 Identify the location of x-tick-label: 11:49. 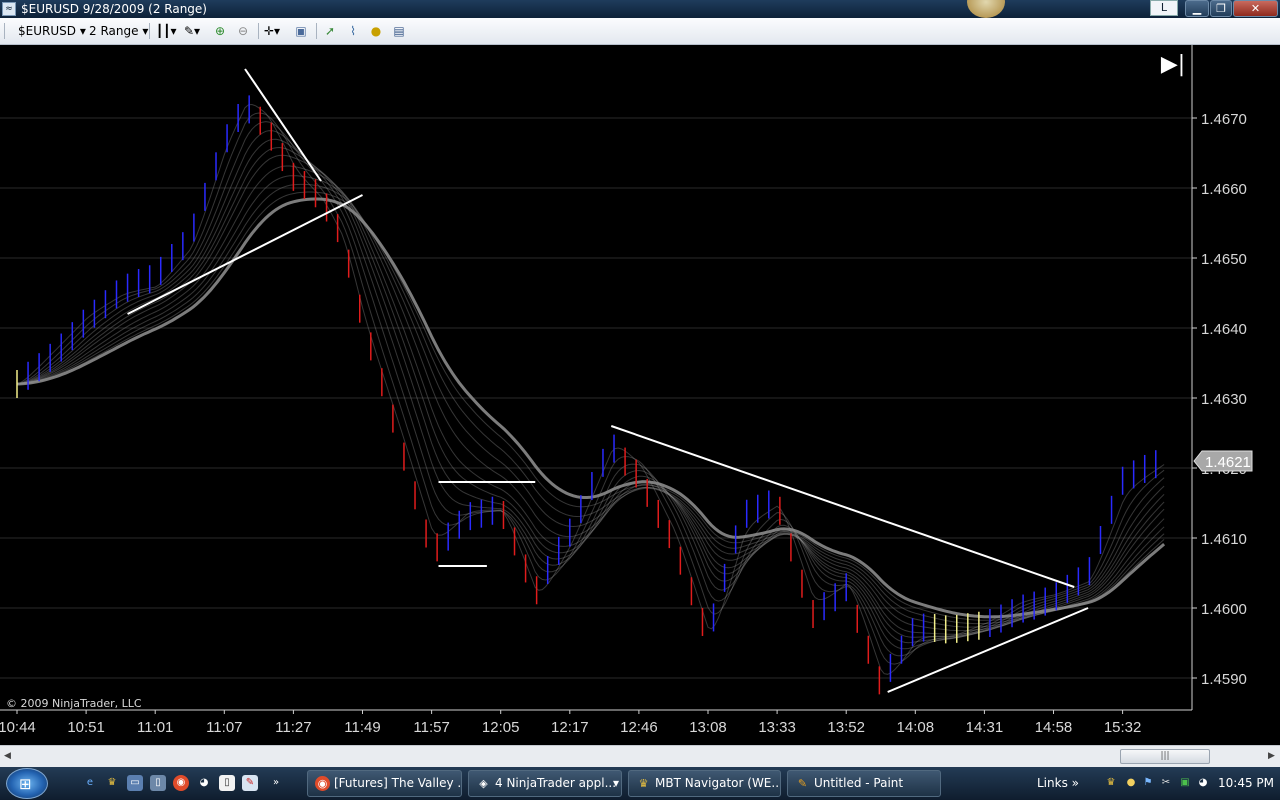
(362, 727).